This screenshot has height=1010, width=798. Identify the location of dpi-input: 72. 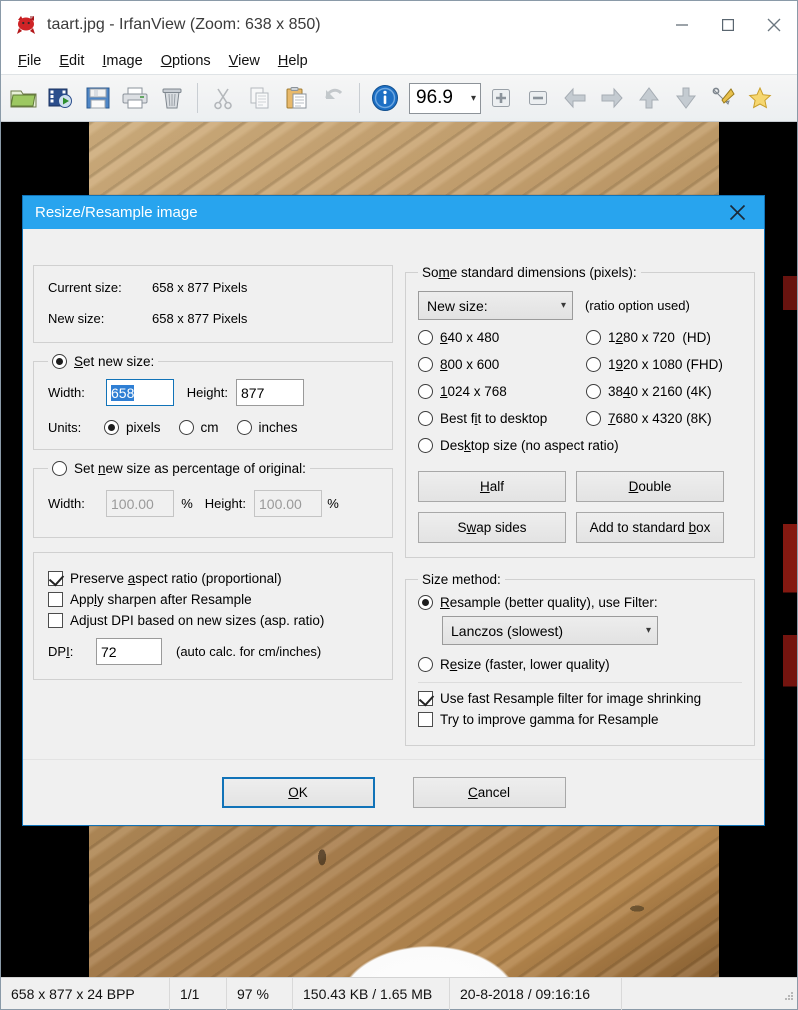
(129, 651).